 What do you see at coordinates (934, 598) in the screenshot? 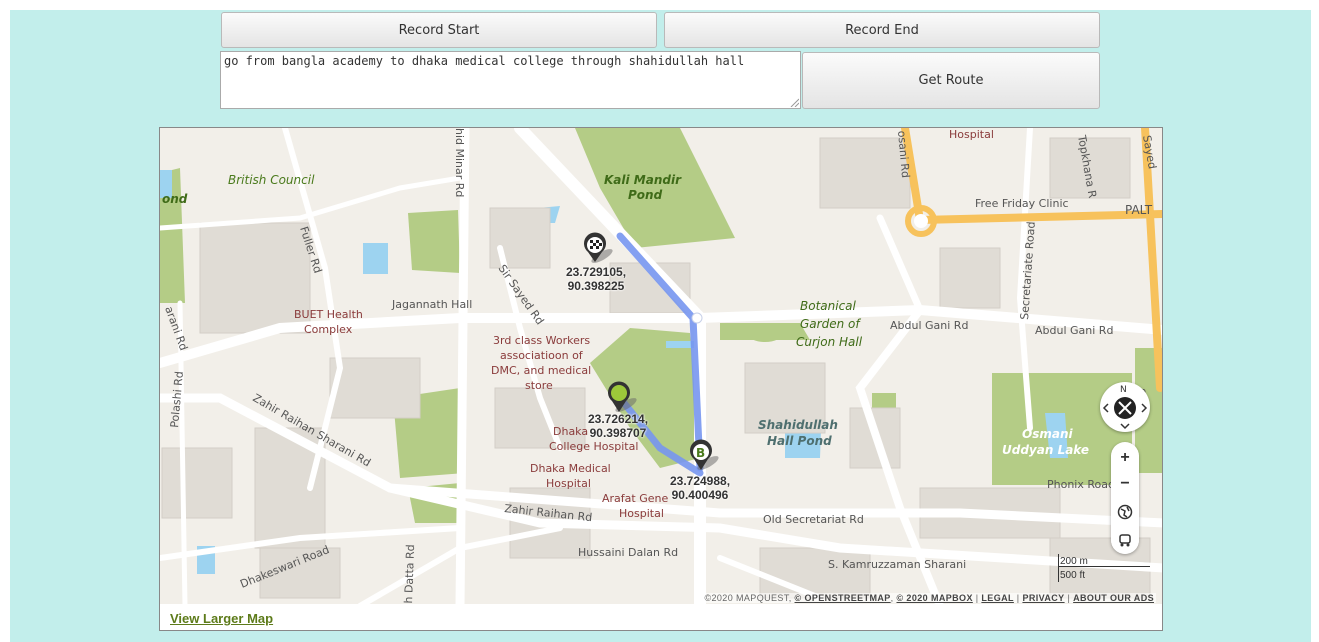
I see `attrib-mapbox-link: © 2020 MAPBOX` at bounding box center [934, 598].